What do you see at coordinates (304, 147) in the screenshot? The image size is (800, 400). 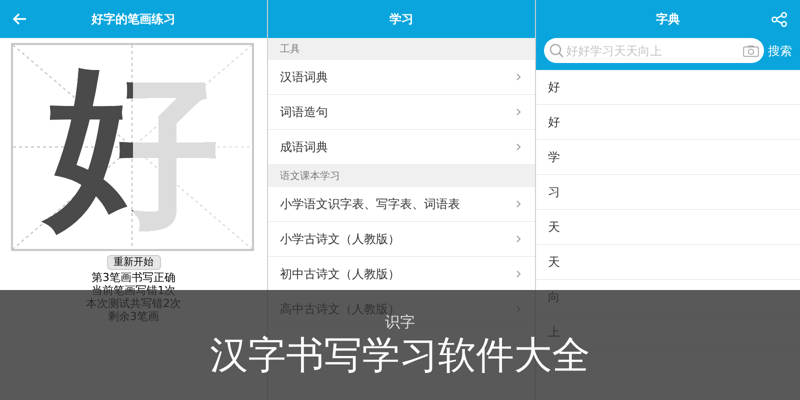 I see `menu-item-label: 成语词典` at bounding box center [304, 147].